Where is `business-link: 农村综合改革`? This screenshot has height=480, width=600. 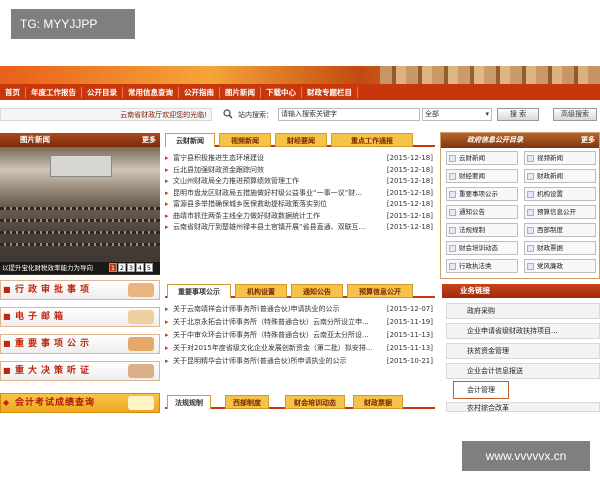
business-link: 农村综合改革 is located at coordinates (523, 407).